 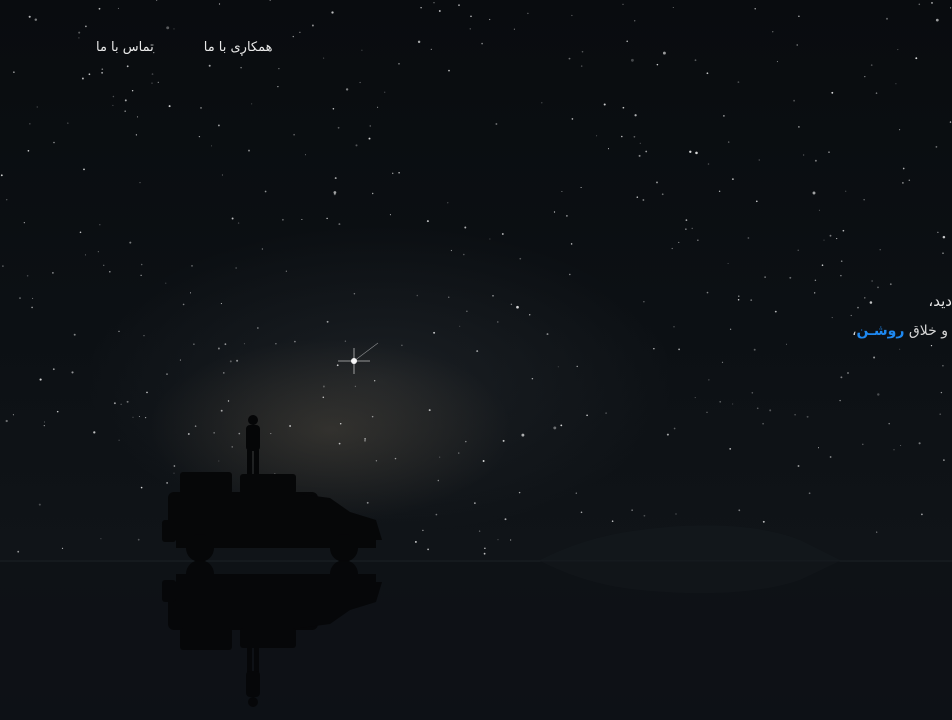 I want to click on nav-contact-us: تماس با ما, so click(x=125, y=50).